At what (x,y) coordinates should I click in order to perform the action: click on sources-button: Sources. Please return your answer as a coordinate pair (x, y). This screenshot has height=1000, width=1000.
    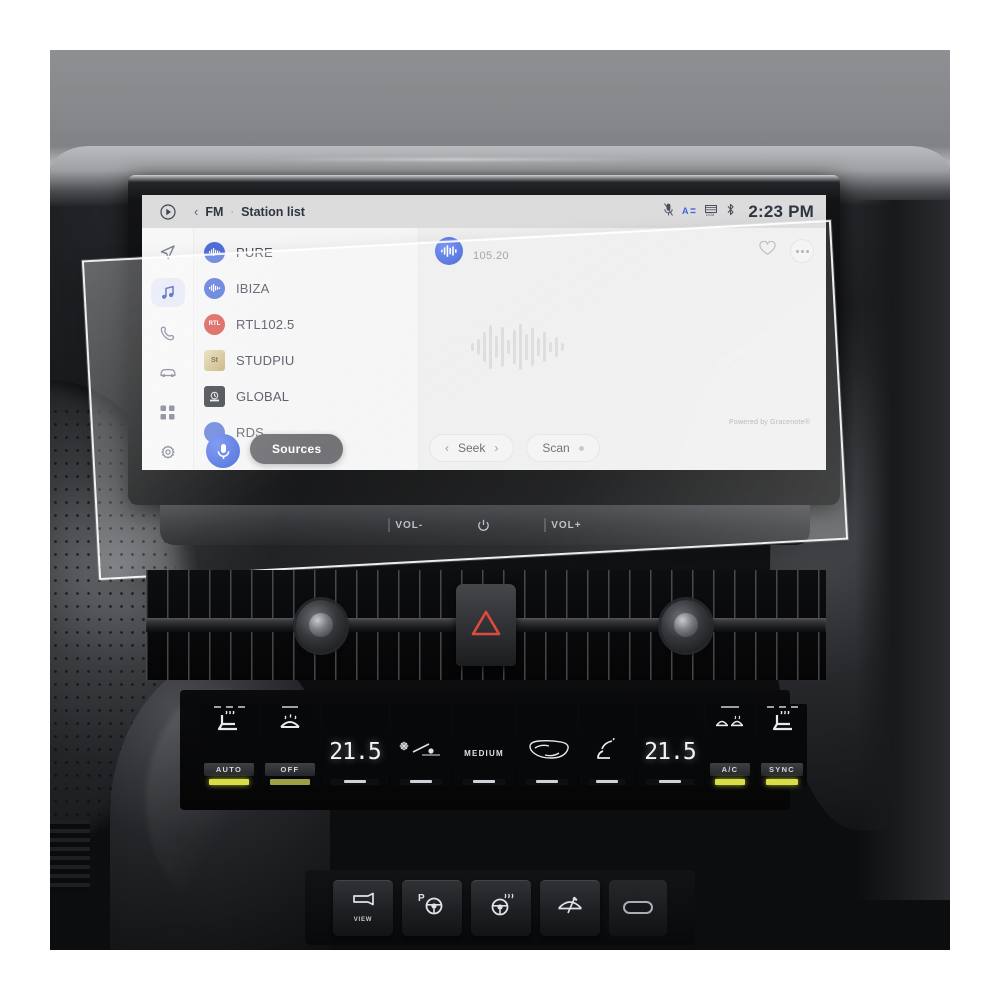
    Looking at the image, I should click on (297, 449).